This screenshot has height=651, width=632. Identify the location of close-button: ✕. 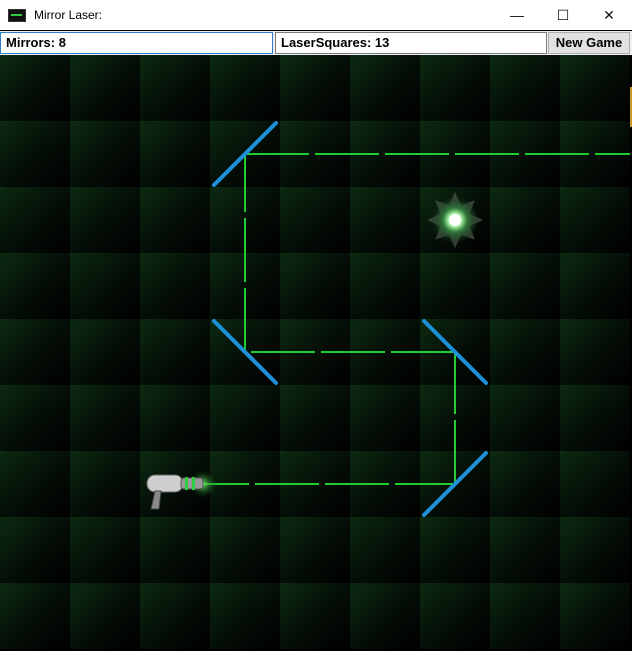
(609, 15).